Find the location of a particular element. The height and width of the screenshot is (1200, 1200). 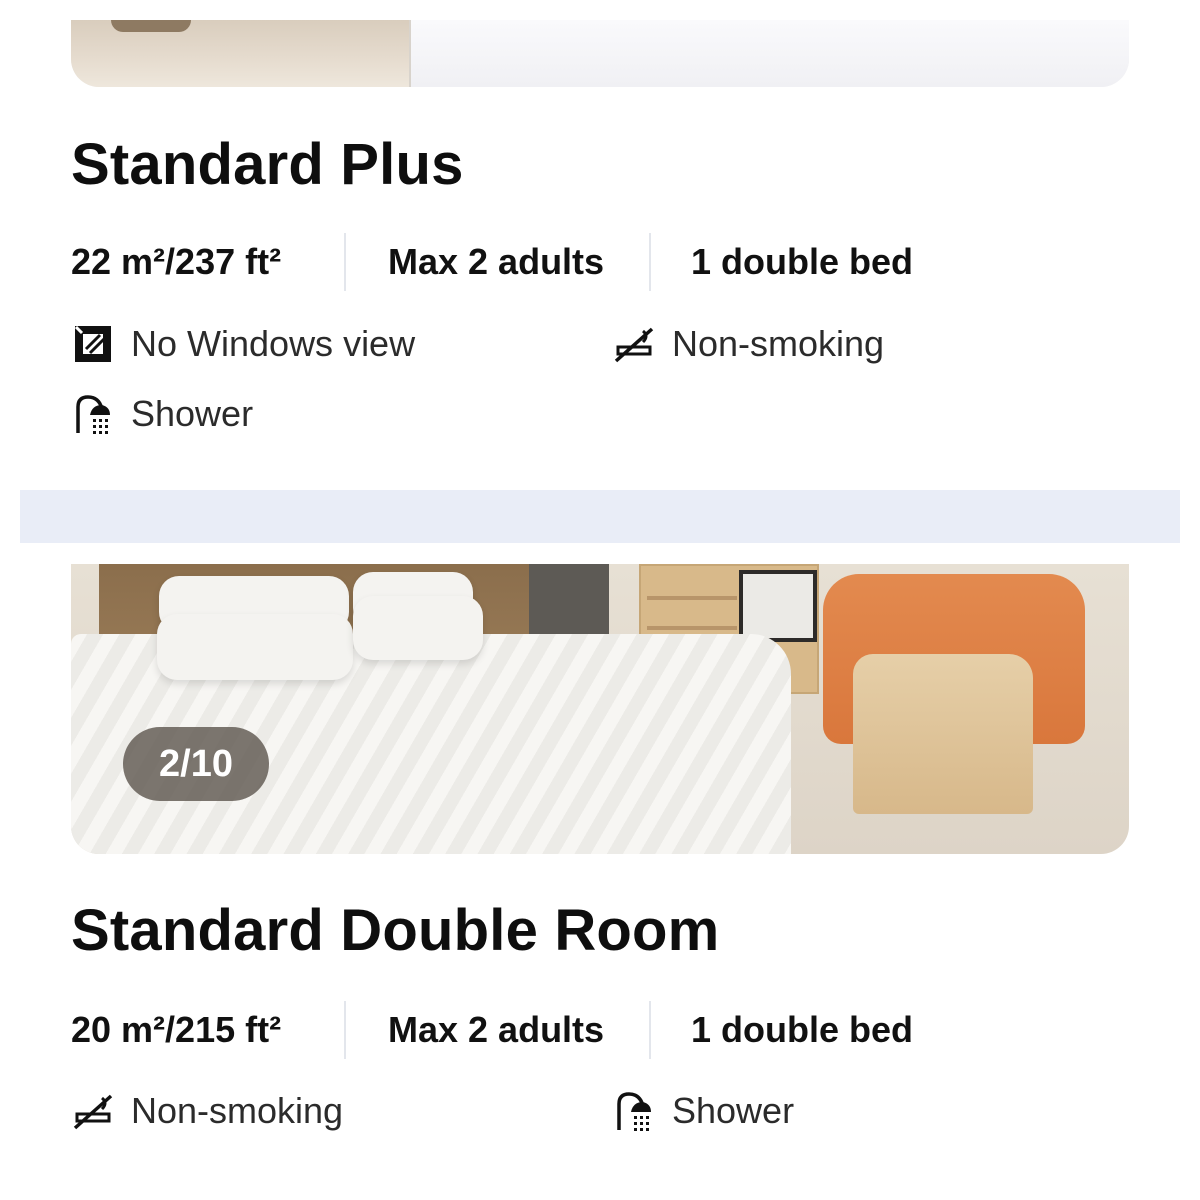

photo-counter-badge: 2/10 is located at coordinates (196, 764).